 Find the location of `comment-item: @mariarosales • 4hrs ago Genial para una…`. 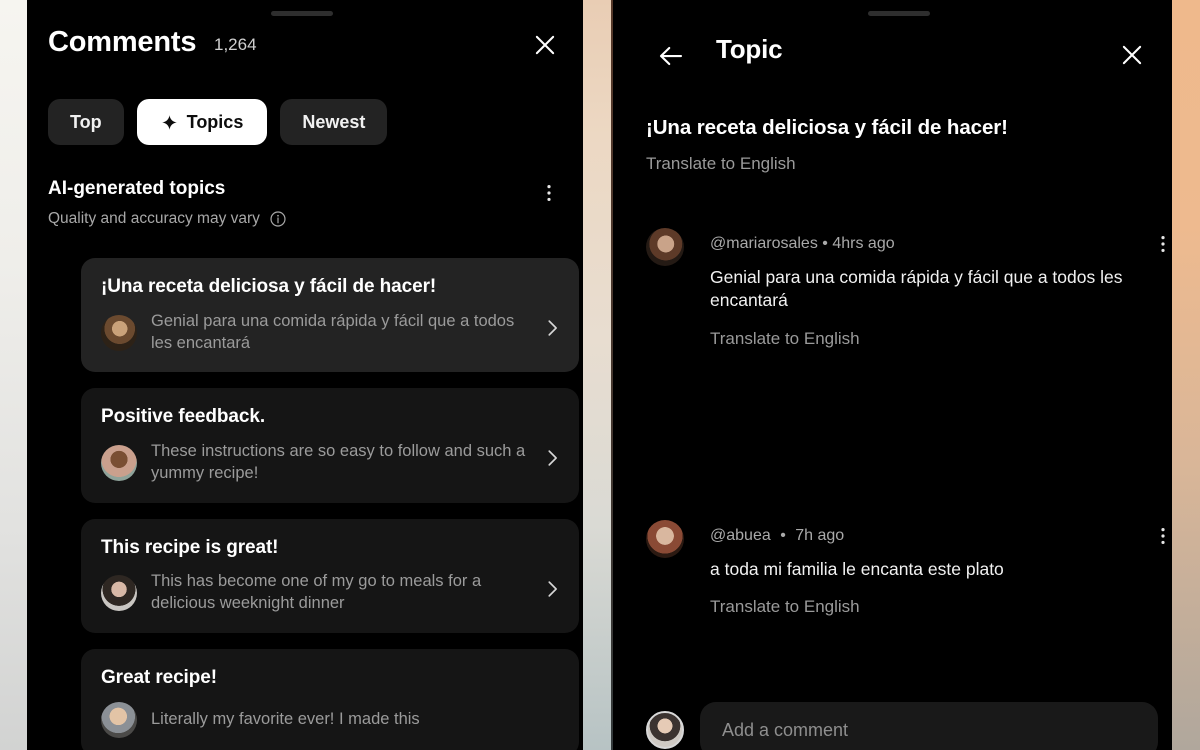

comment-item: @mariarosales • 4hrs ago Genial para una… is located at coordinates (908, 288).